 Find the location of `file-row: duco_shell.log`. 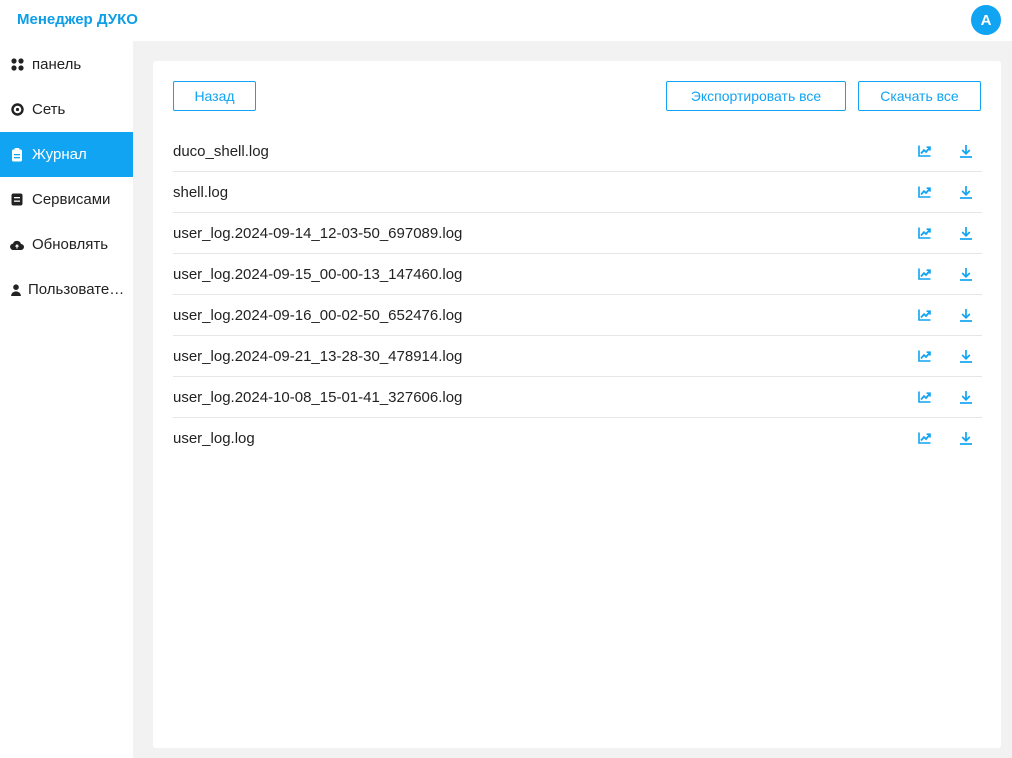

file-row: duco_shell.log is located at coordinates (577, 151).